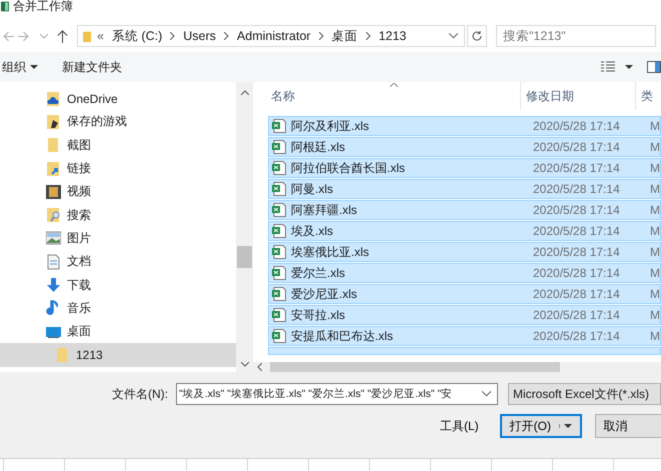 This screenshot has width=661, height=471. What do you see at coordinates (118, 308) in the screenshot?
I see `sidebar-item: 音乐` at bounding box center [118, 308].